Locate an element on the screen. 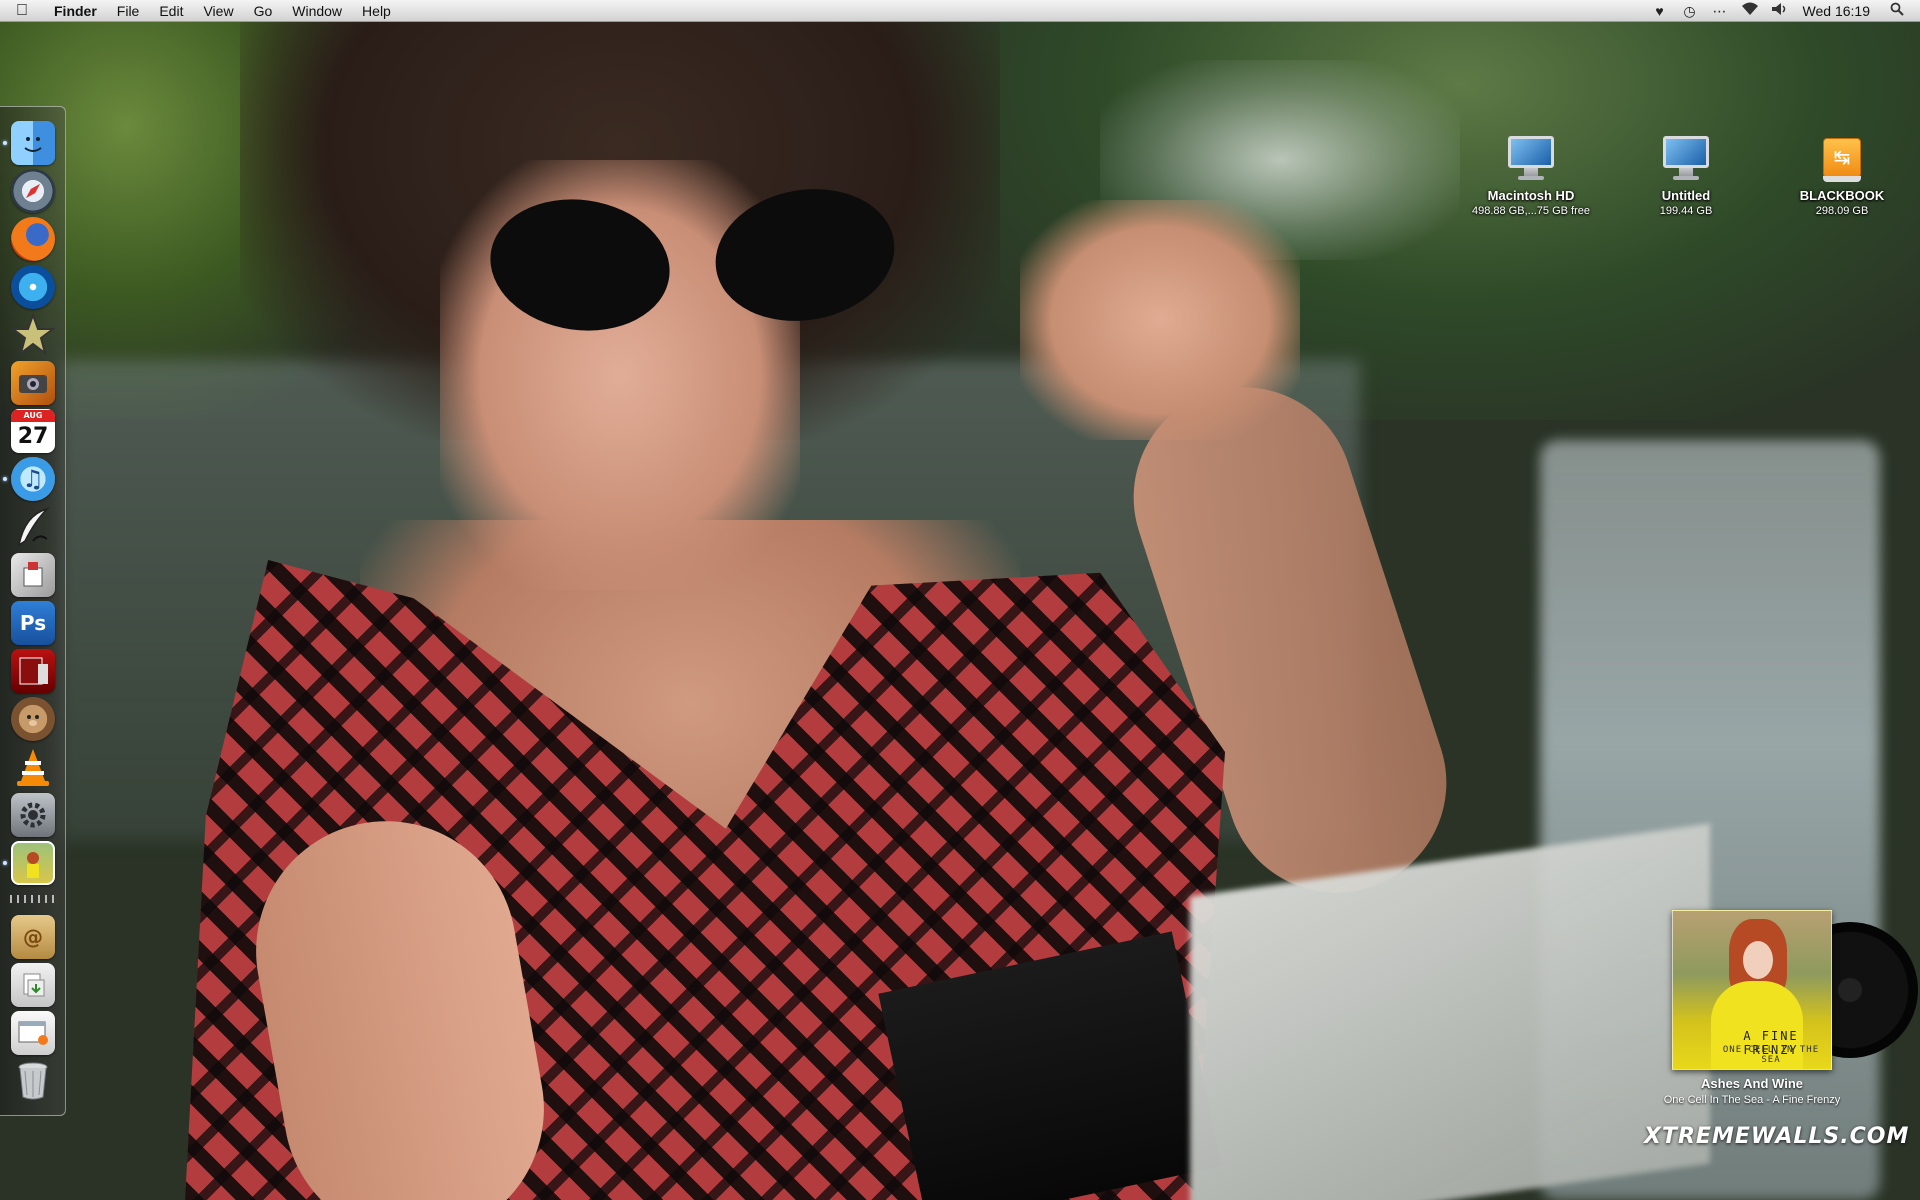  dock: AUG 27 ♫ Ps @ is located at coordinates (33, 611).